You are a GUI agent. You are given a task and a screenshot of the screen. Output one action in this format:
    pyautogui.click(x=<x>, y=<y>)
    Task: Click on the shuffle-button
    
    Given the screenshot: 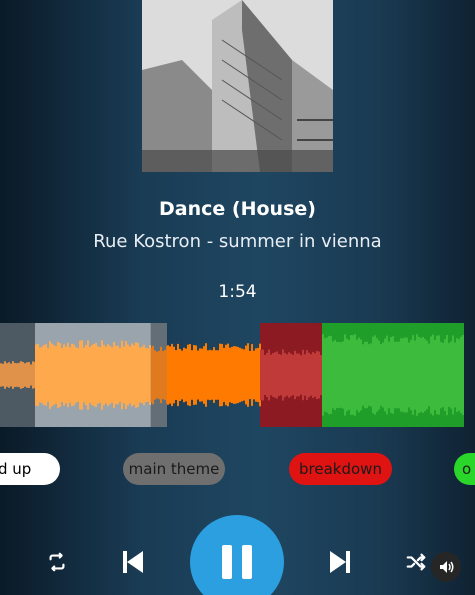 What is the action you would take?
    pyautogui.click(x=416, y=562)
    